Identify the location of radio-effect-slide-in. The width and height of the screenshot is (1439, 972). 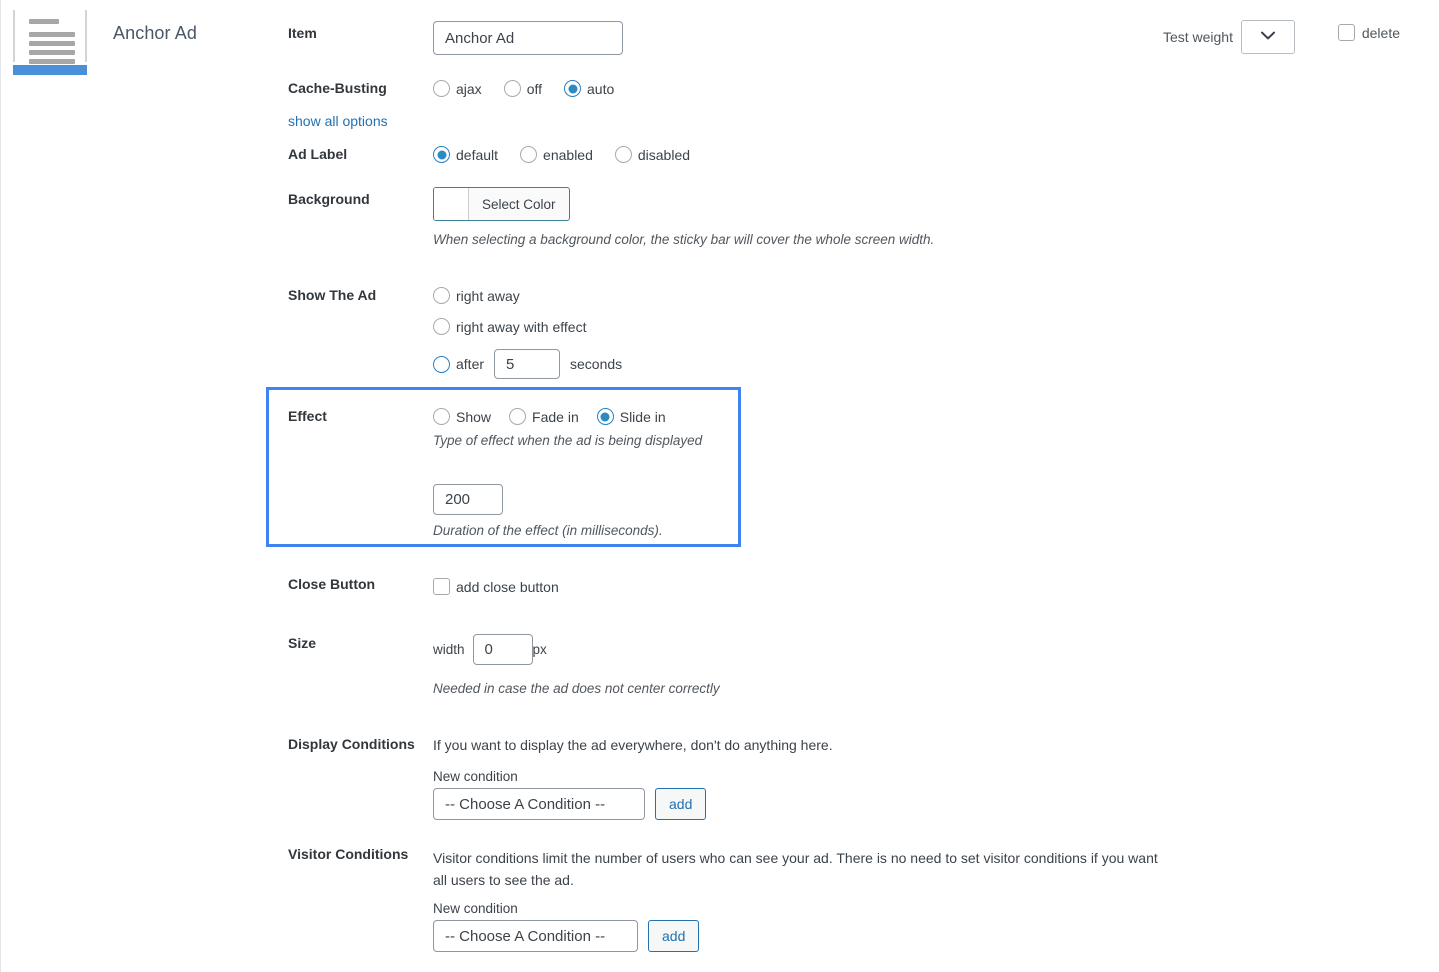
(605, 416).